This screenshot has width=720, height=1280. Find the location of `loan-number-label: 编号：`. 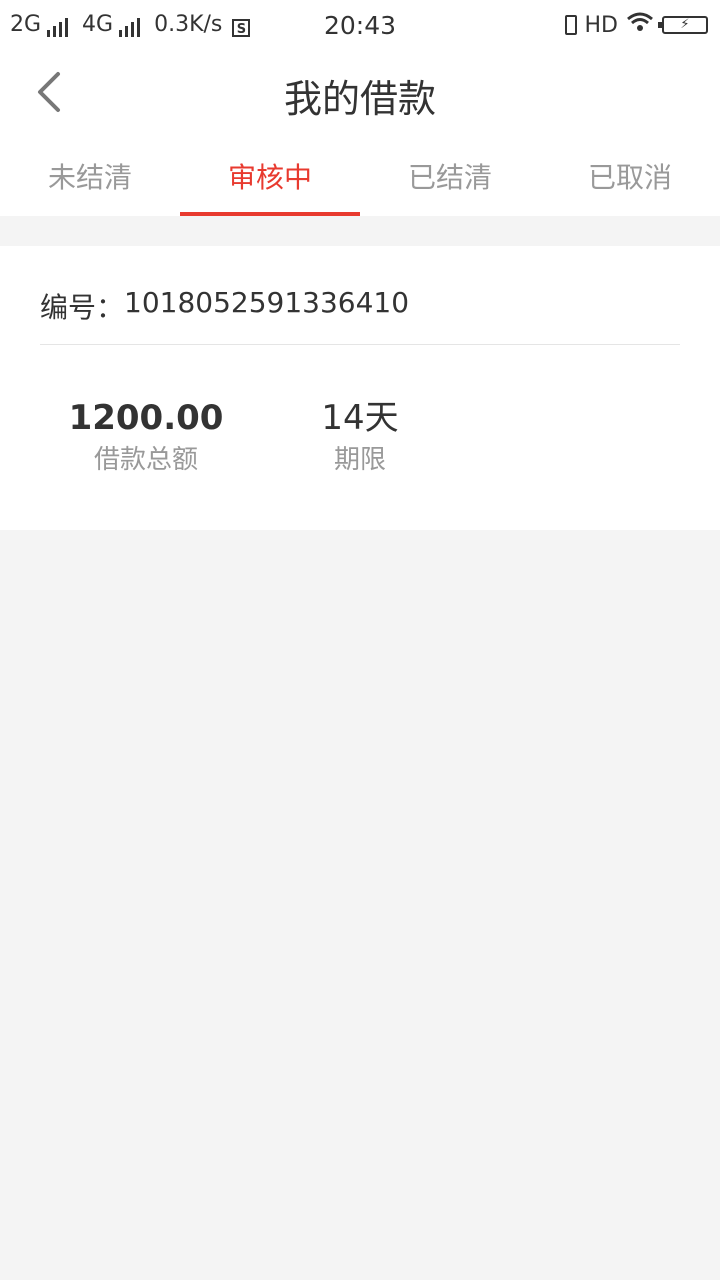

loan-number-label: 编号： is located at coordinates (82, 307).